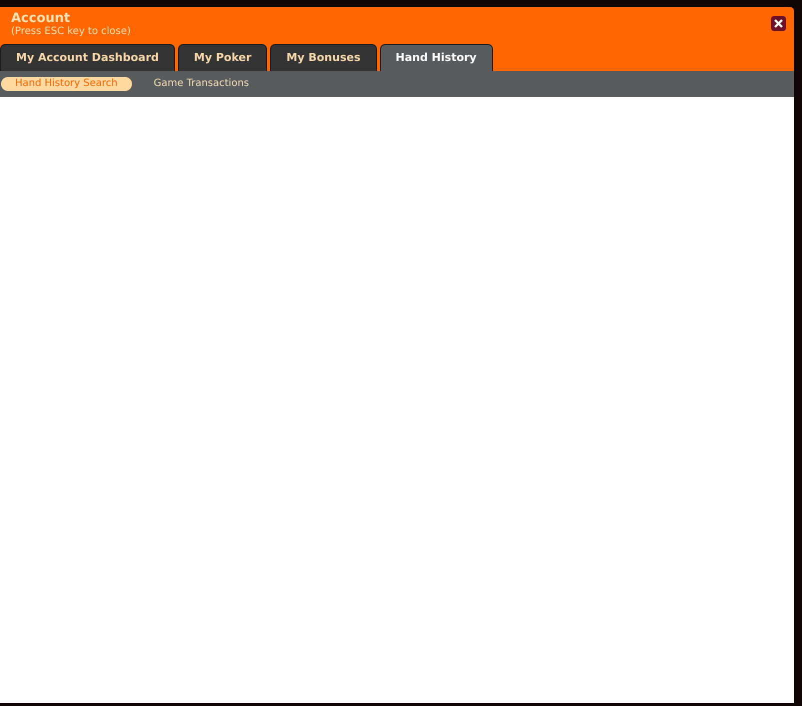 This screenshot has width=802, height=706. What do you see at coordinates (436, 57) in the screenshot?
I see `tab: Hand History` at bounding box center [436, 57].